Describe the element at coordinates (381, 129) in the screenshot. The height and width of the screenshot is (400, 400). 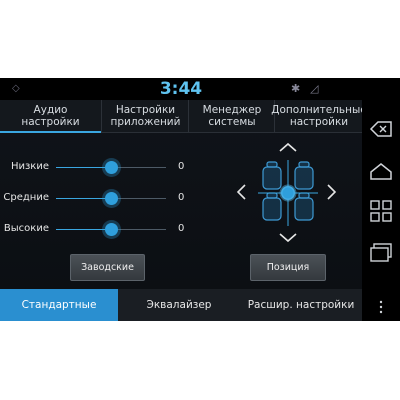
I see `back-icon` at that location.